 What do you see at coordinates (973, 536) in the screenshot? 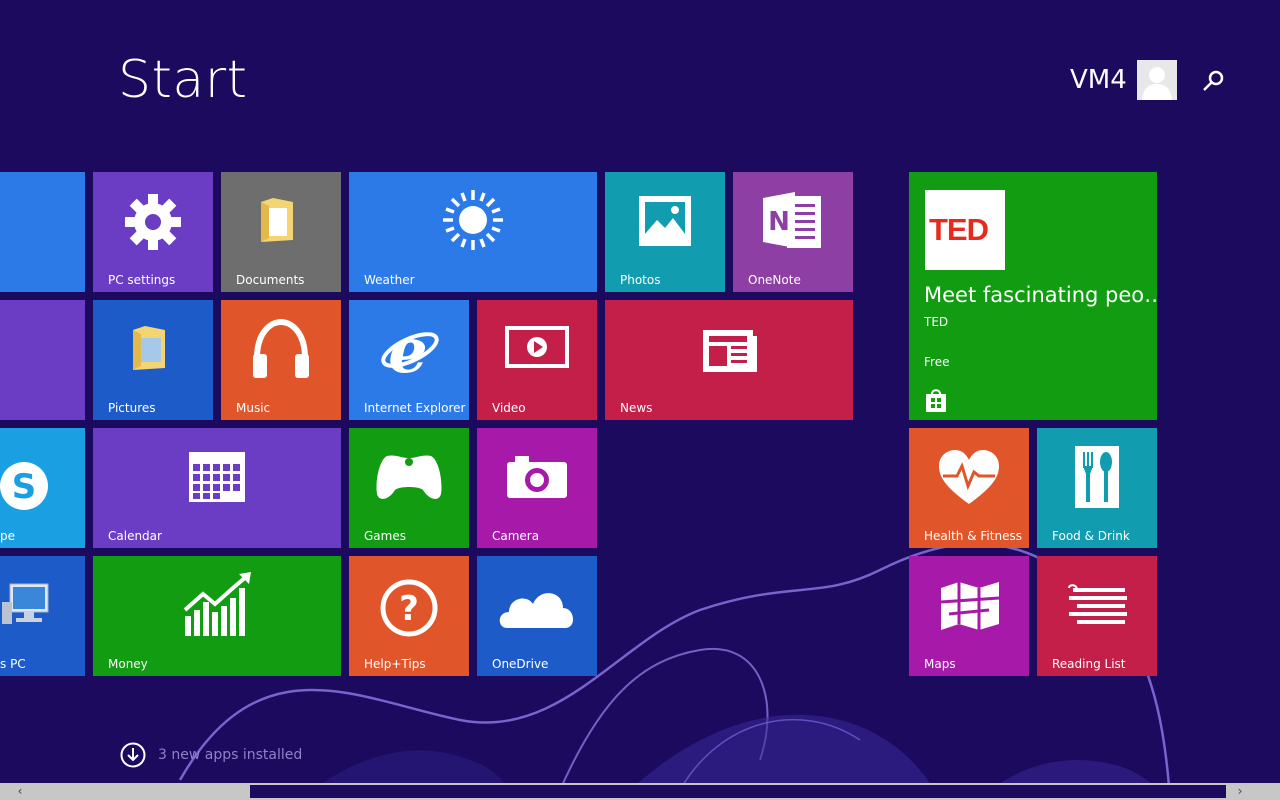
I see `tile-label: Health & Fitness` at bounding box center [973, 536].